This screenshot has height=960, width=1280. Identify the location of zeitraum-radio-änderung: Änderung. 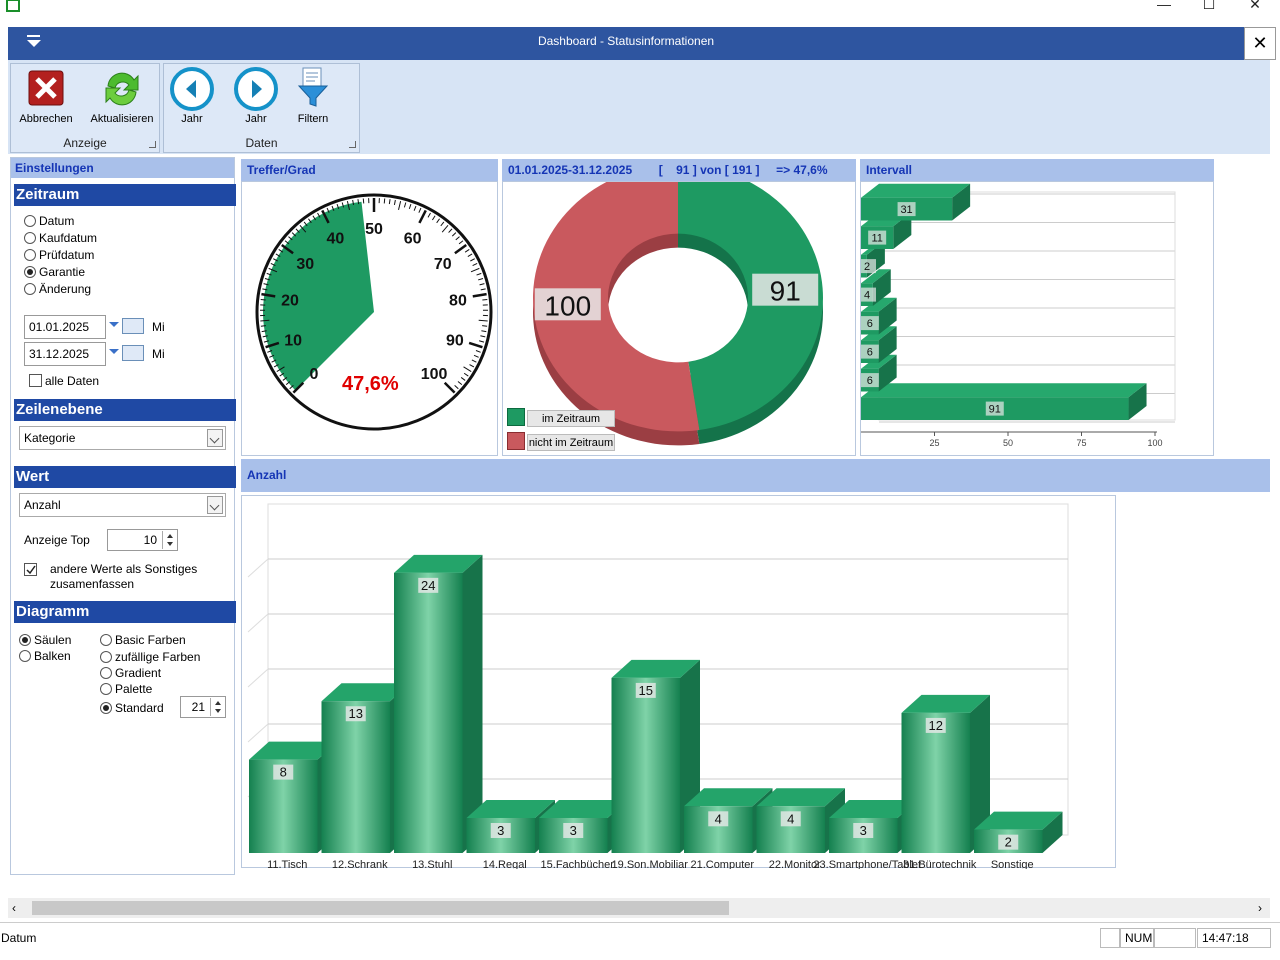
(57, 289).